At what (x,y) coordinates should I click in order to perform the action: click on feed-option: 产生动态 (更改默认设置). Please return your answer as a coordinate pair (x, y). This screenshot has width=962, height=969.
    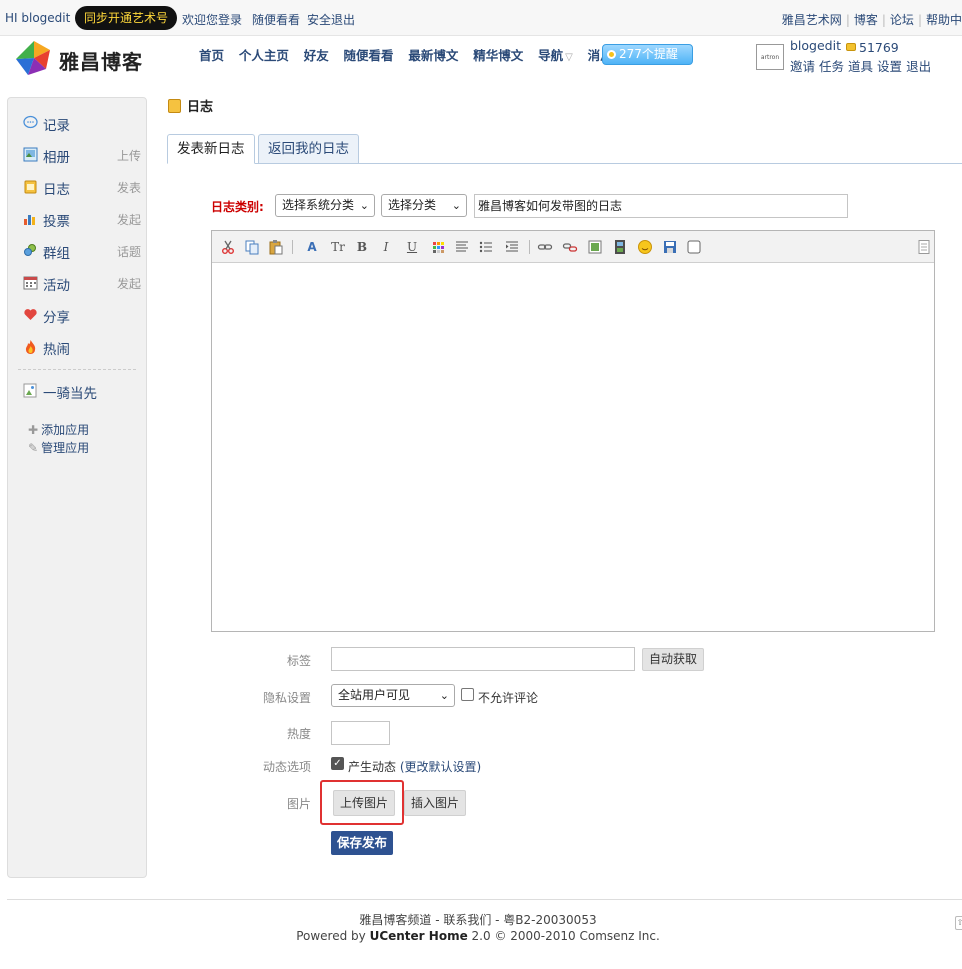
    Looking at the image, I should click on (414, 766).